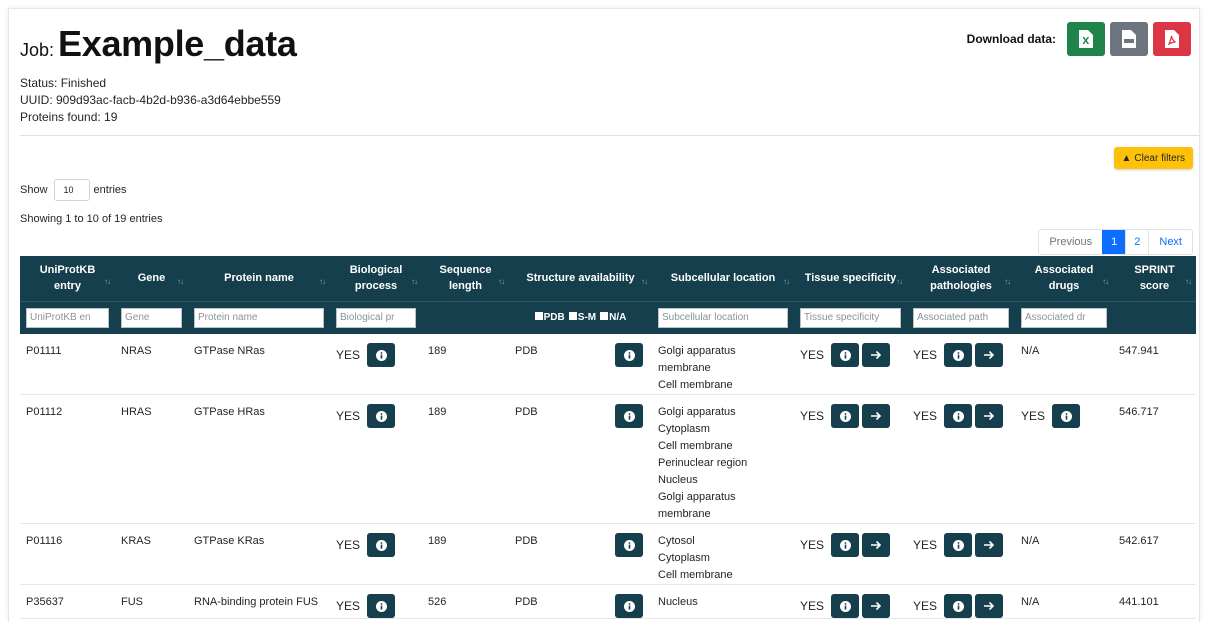 Image resolution: width=1206 pixels, height=622 pixels. What do you see at coordinates (1066, 416) in the screenshot?
I see `associated-drugs-info-button` at bounding box center [1066, 416].